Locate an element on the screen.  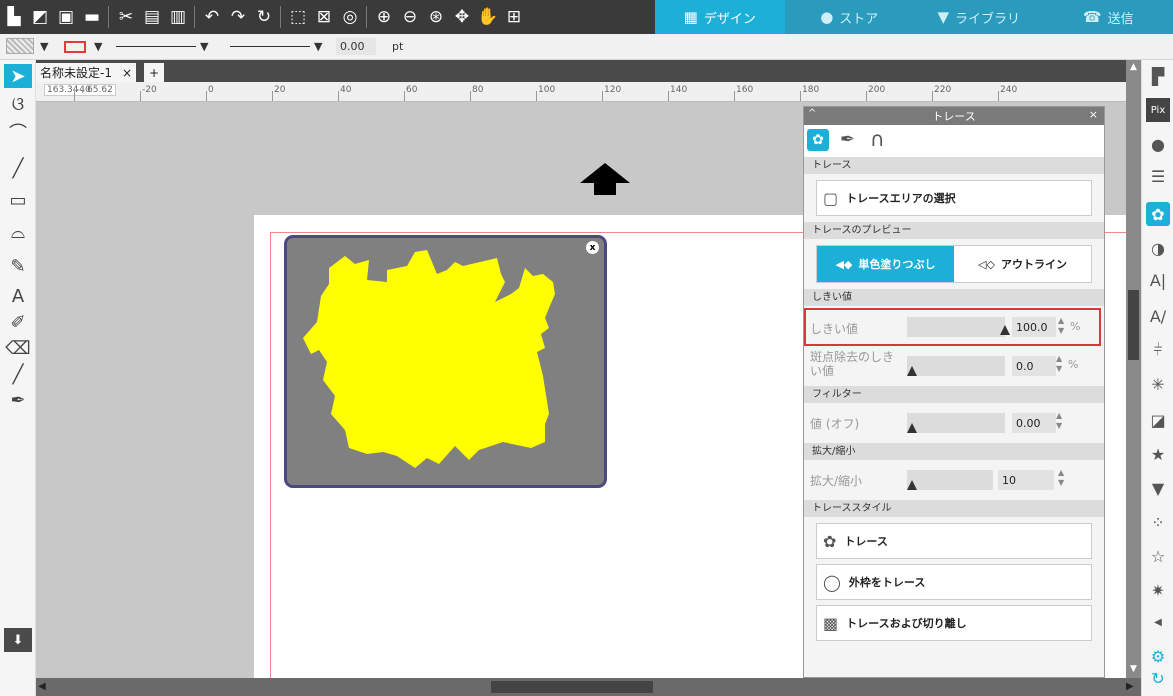
magnet-icon: ∩ is located at coordinates (877, 139).